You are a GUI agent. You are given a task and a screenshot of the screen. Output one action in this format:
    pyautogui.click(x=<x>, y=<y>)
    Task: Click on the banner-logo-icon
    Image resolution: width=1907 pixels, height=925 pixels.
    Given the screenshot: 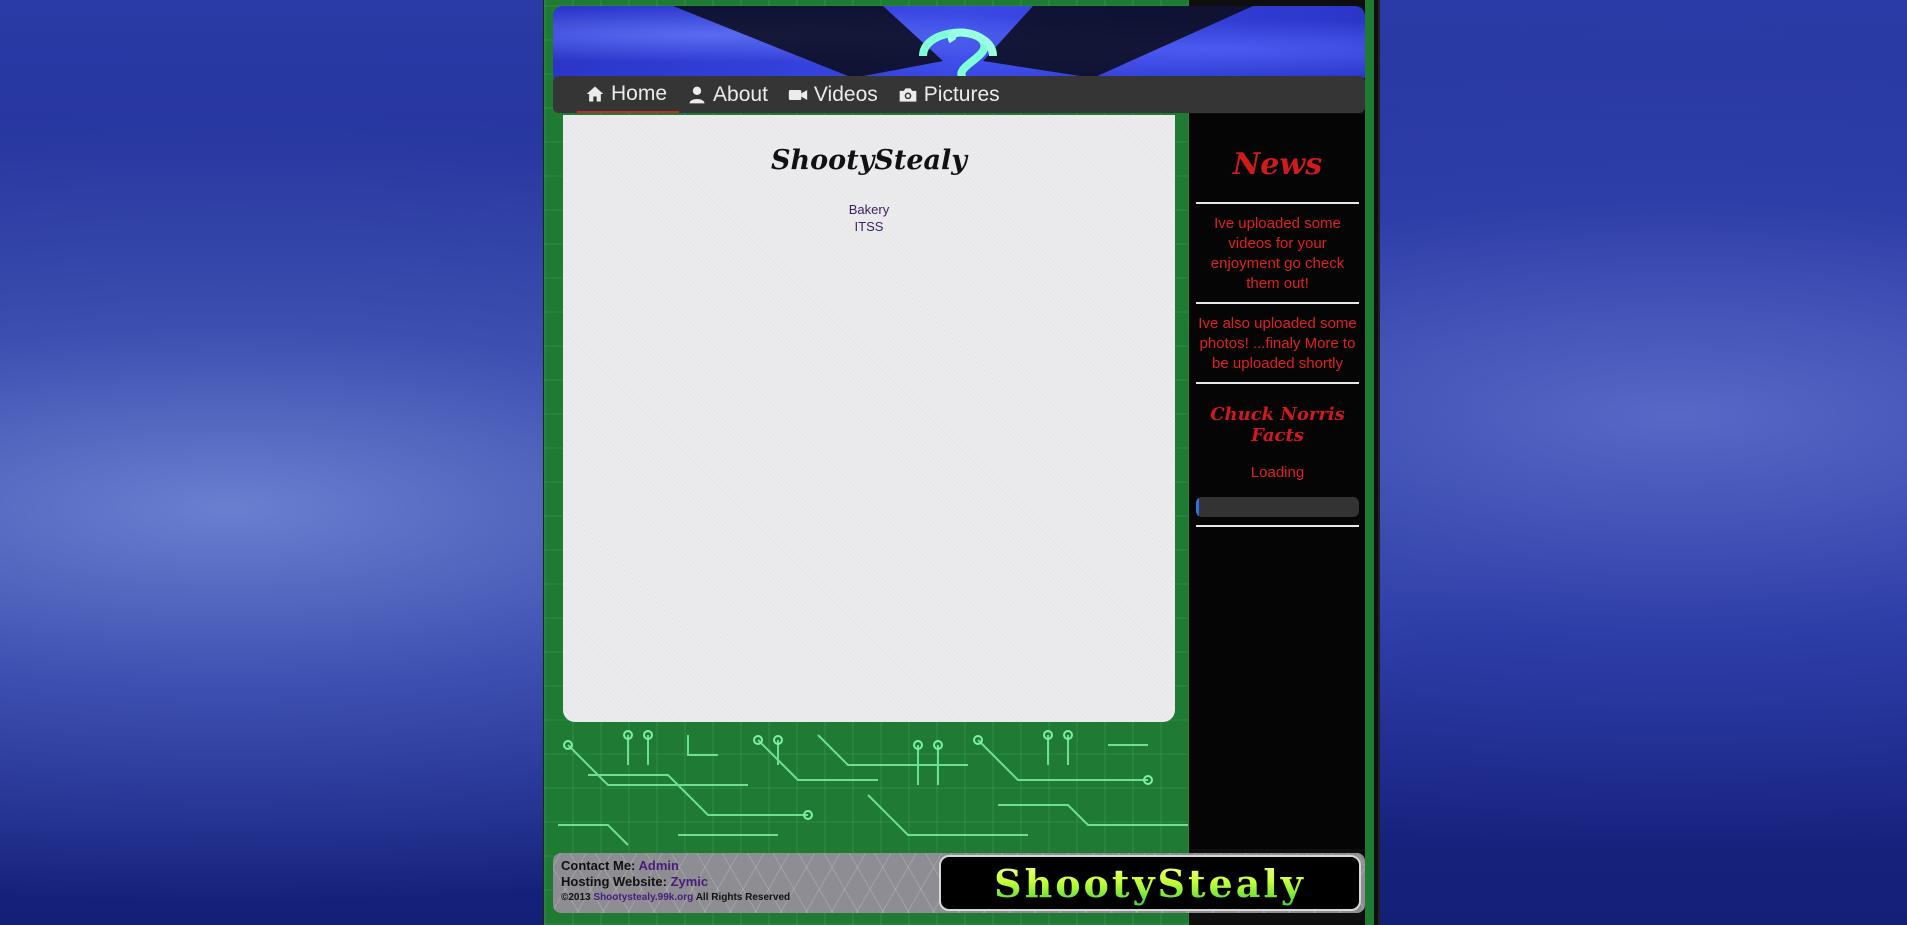 What is the action you would take?
    pyautogui.click(x=963, y=42)
    